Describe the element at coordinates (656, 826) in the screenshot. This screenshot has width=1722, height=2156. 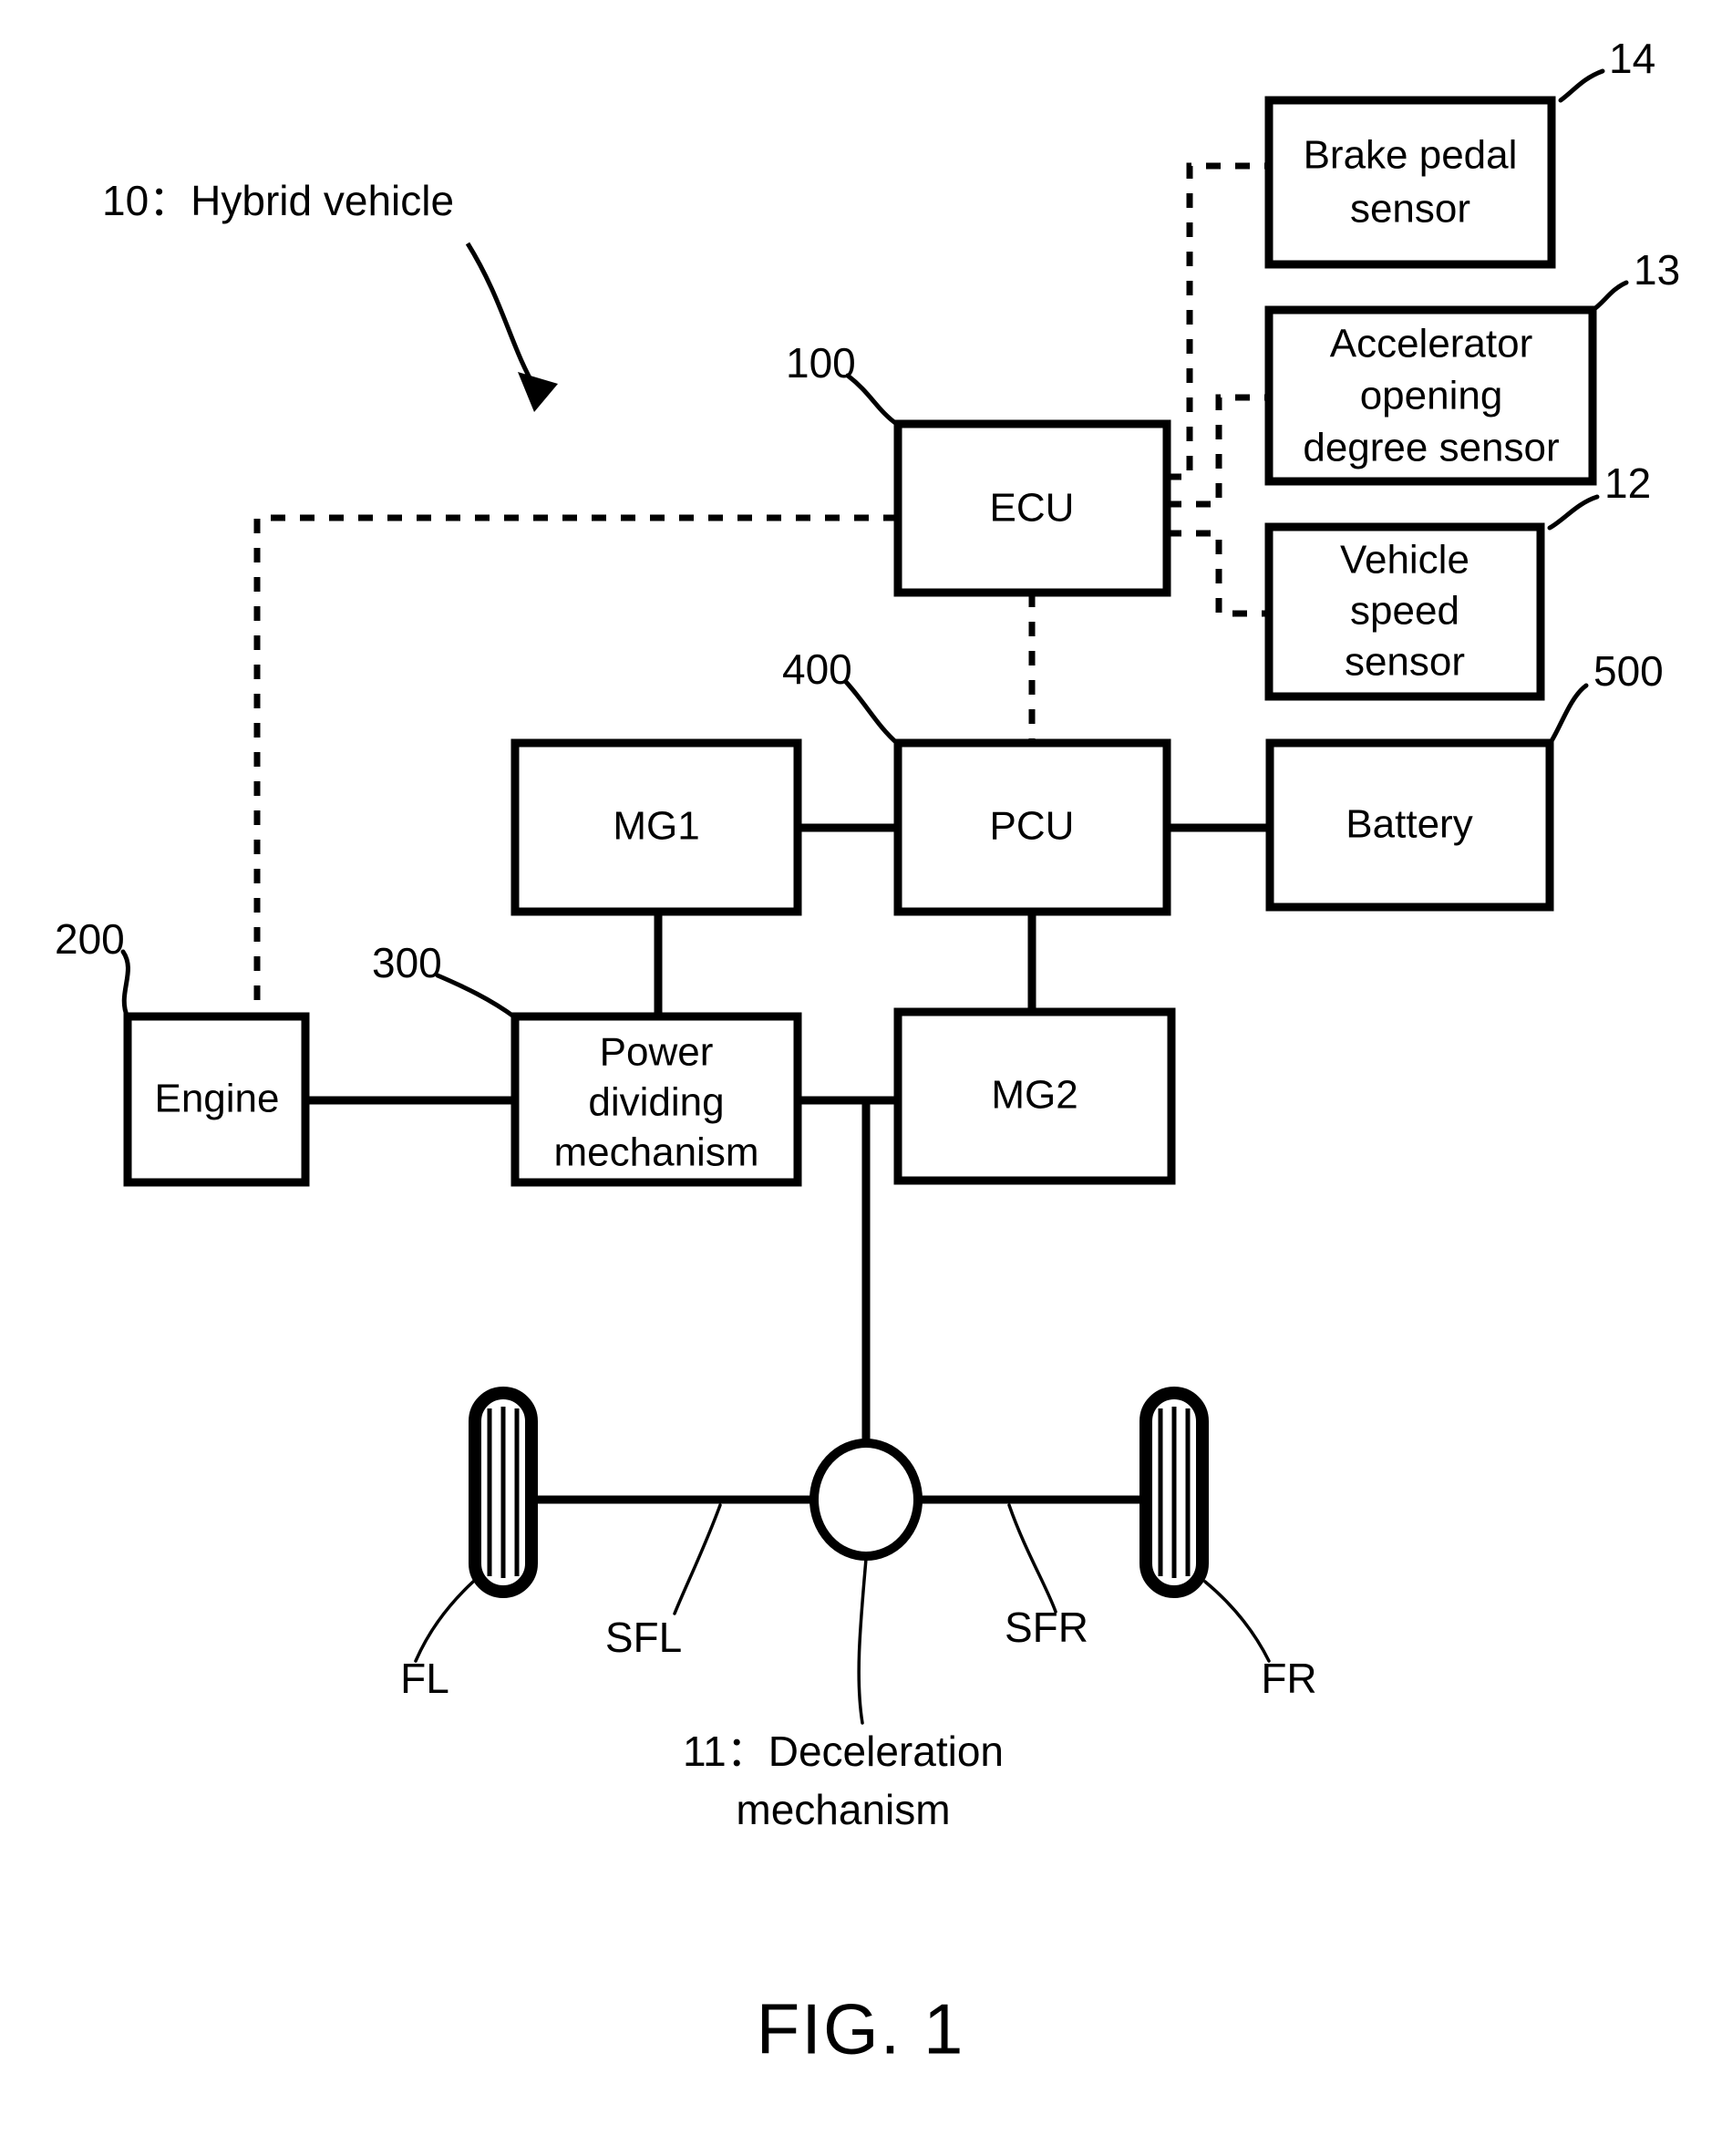
I see `node-mg1-label: MG1` at that location.